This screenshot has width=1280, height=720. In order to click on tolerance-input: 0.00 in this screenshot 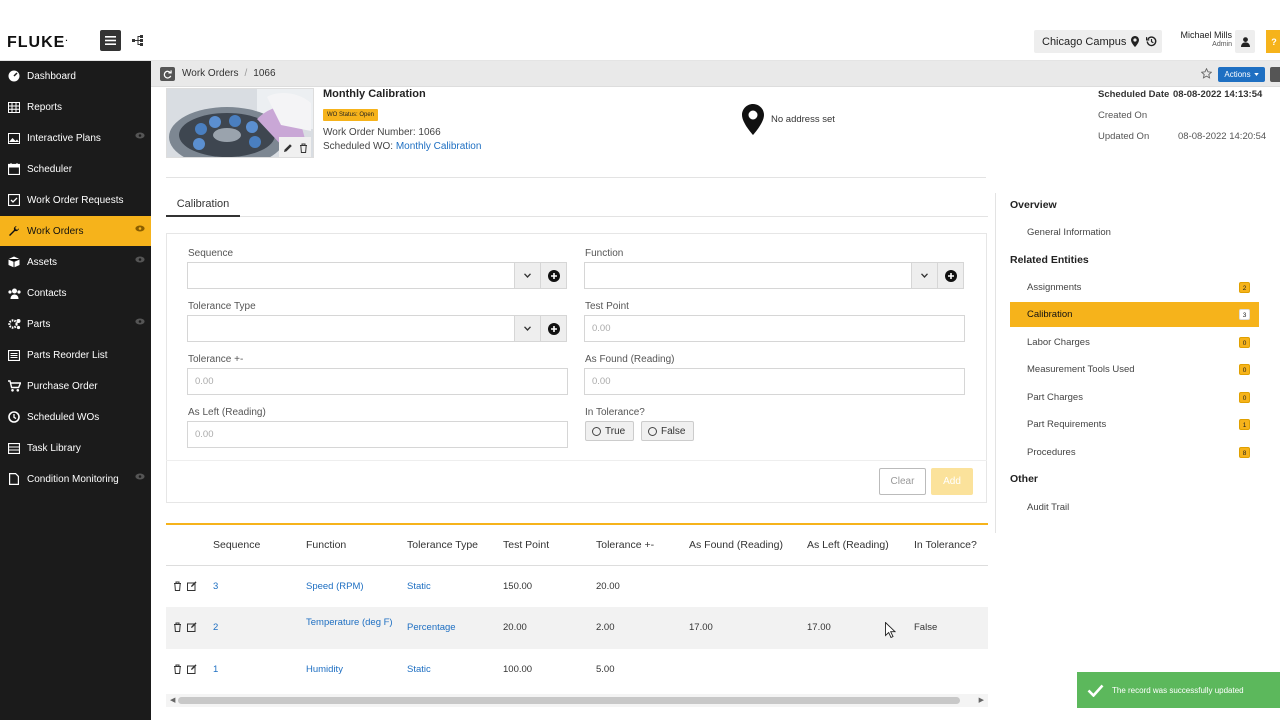, I will do `click(377, 381)`.